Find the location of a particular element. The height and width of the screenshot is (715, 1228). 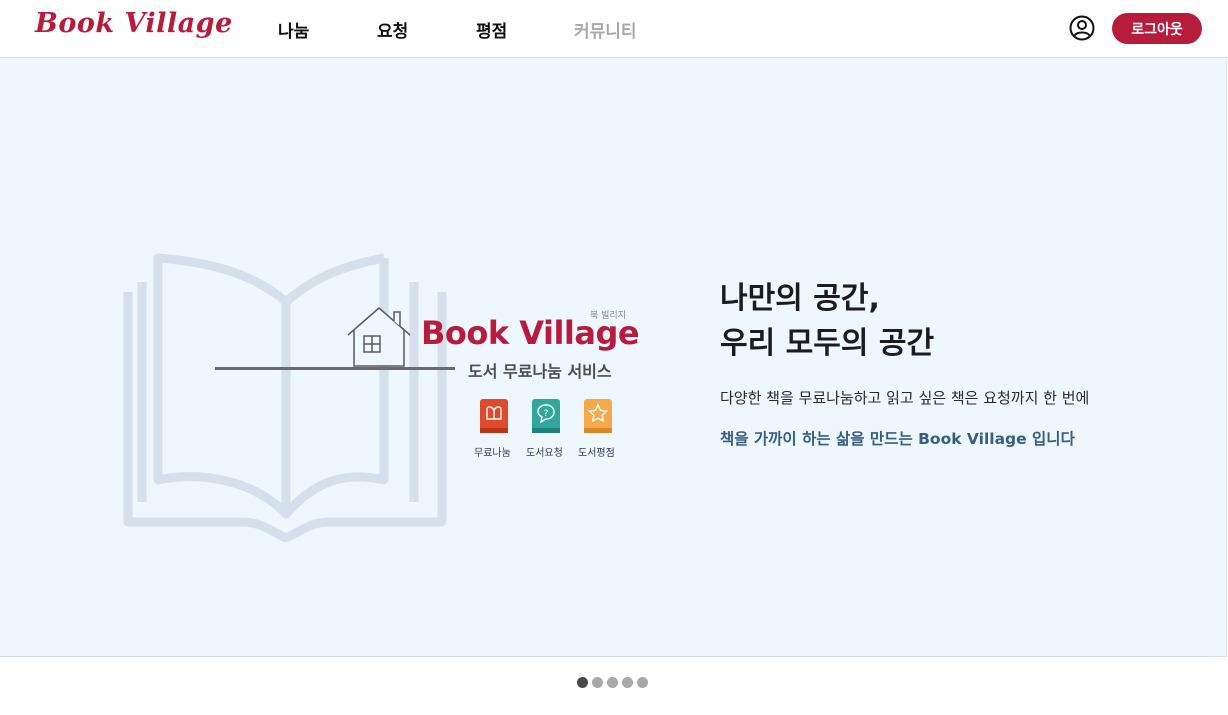

hero-description: 다양한 책을 무료나눔하고 읽고 싶은 책은 요청까지 한 번에 is located at coordinates (905, 398).